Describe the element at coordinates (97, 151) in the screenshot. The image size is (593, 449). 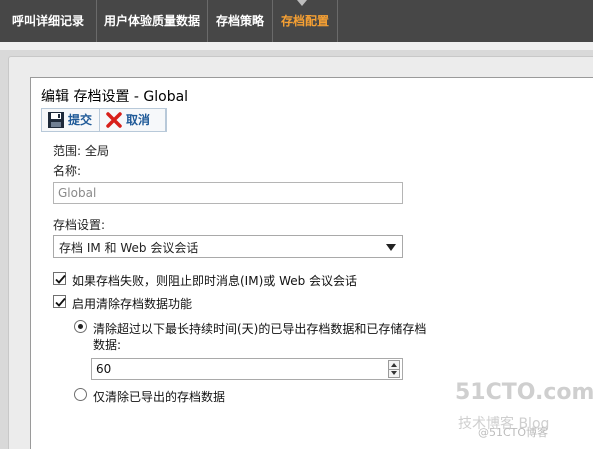
I see `scope-value: 全局` at that location.